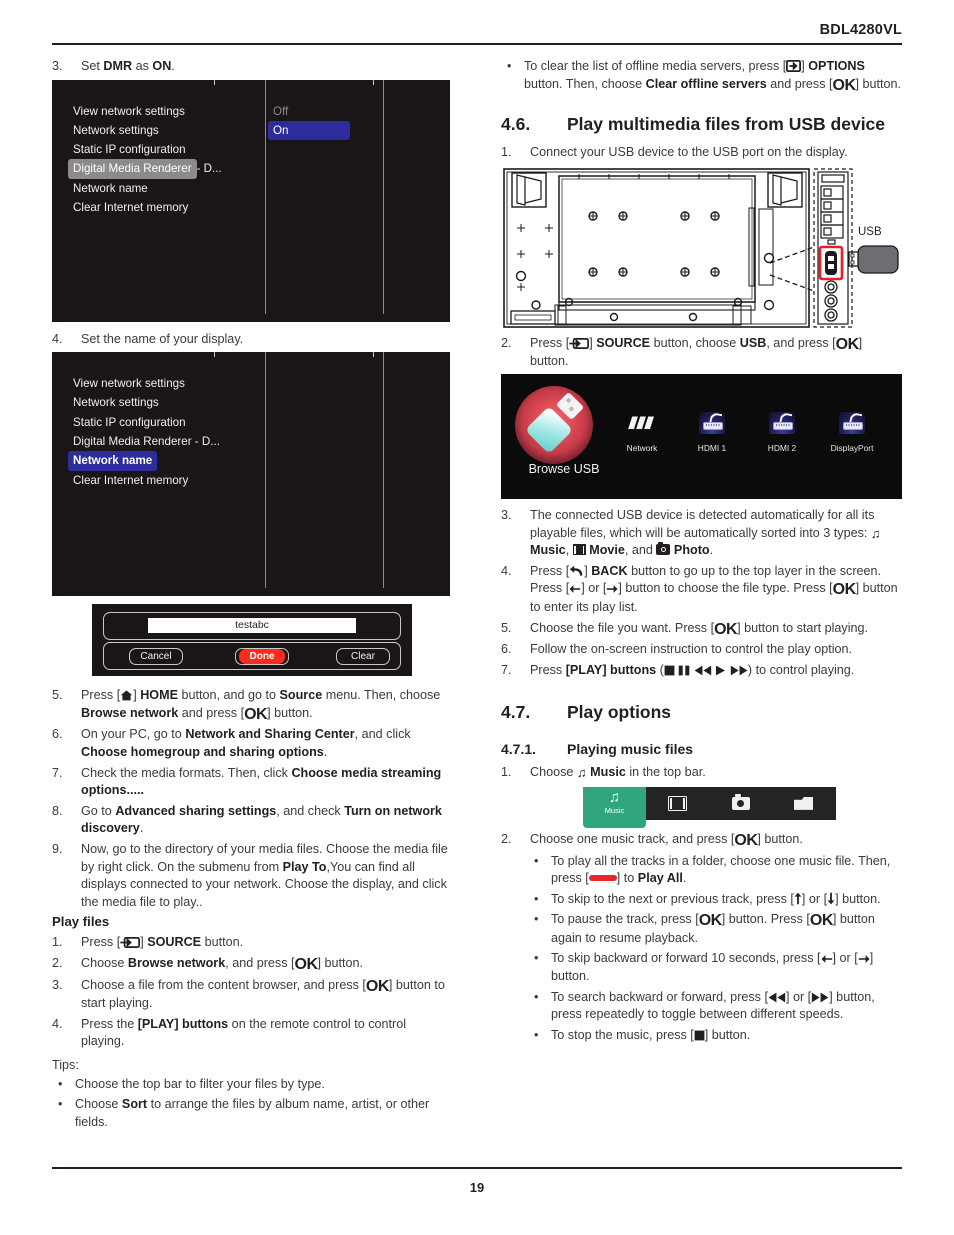 The image size is (954, 1235). I want to click on text-run: Press the, so click(109, 1023).